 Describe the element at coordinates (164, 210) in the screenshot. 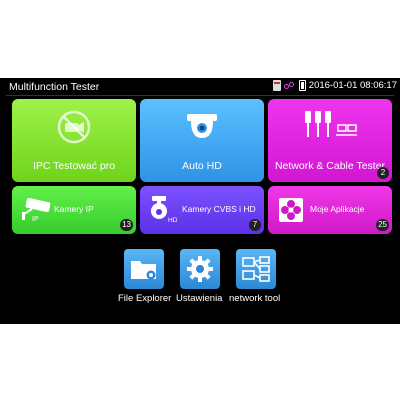

I see `ptz-camera-icon: HD` at that location.